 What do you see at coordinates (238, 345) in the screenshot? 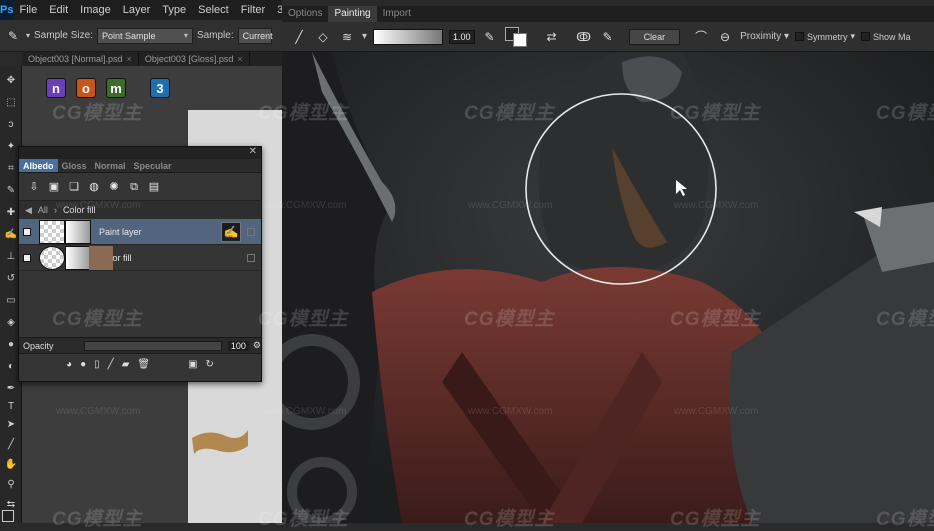
I see `opacity-value: 100` at bounding box center [238, 345].